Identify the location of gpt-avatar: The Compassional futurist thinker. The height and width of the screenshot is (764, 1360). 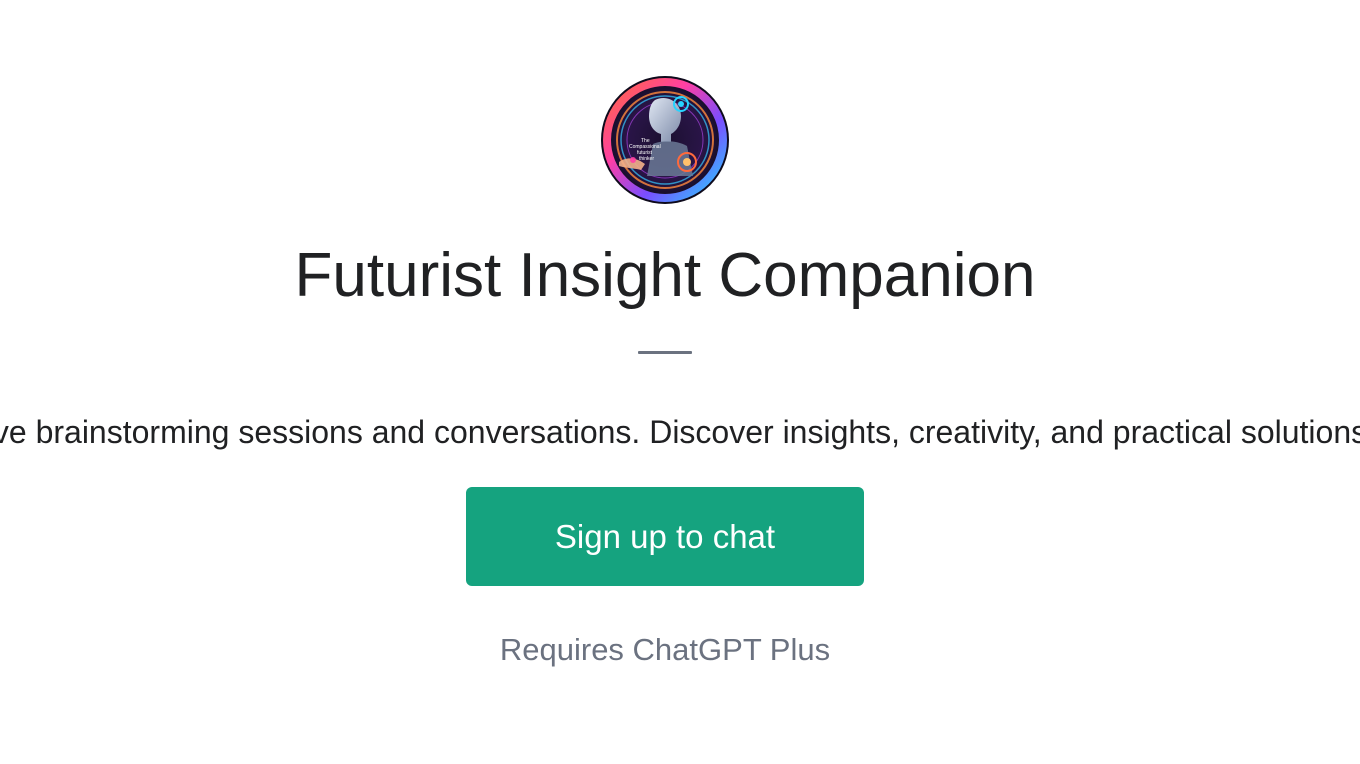
(665, 140).